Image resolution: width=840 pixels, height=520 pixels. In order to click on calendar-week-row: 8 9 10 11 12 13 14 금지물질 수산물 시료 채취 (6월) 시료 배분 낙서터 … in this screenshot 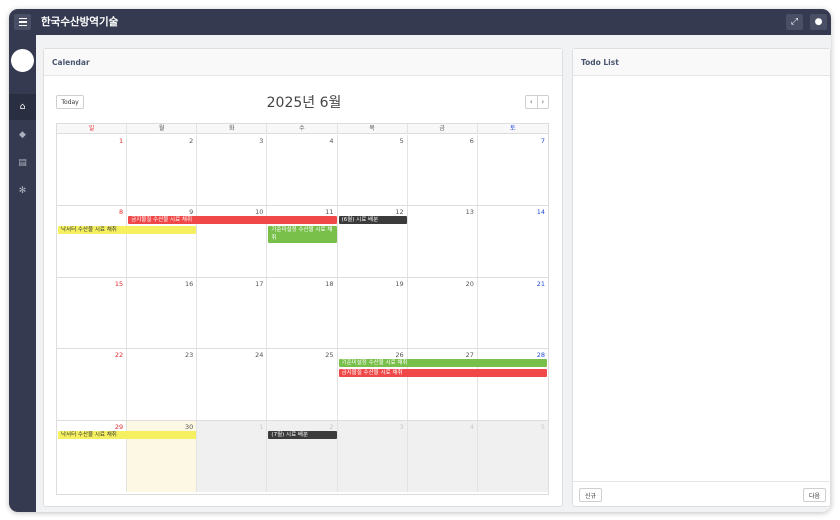, I will do `click(302, 242)`.